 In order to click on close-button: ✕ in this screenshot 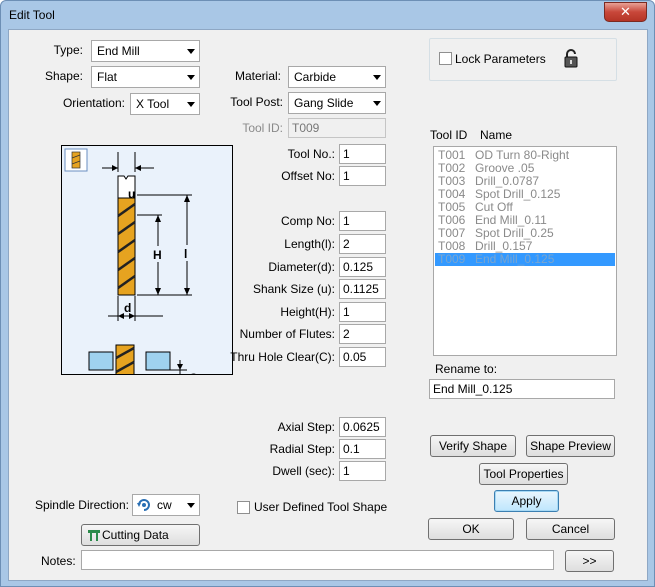, I will do `click(625, 12)`.